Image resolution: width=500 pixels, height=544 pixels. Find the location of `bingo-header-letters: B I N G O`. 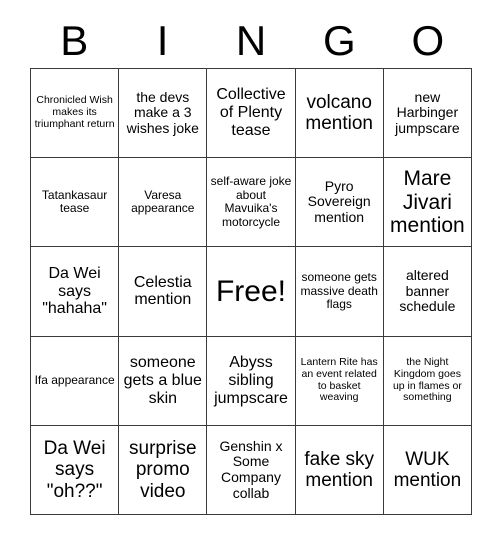

bingo-header-letters: B I N G O is located at coordinates (251, 41).